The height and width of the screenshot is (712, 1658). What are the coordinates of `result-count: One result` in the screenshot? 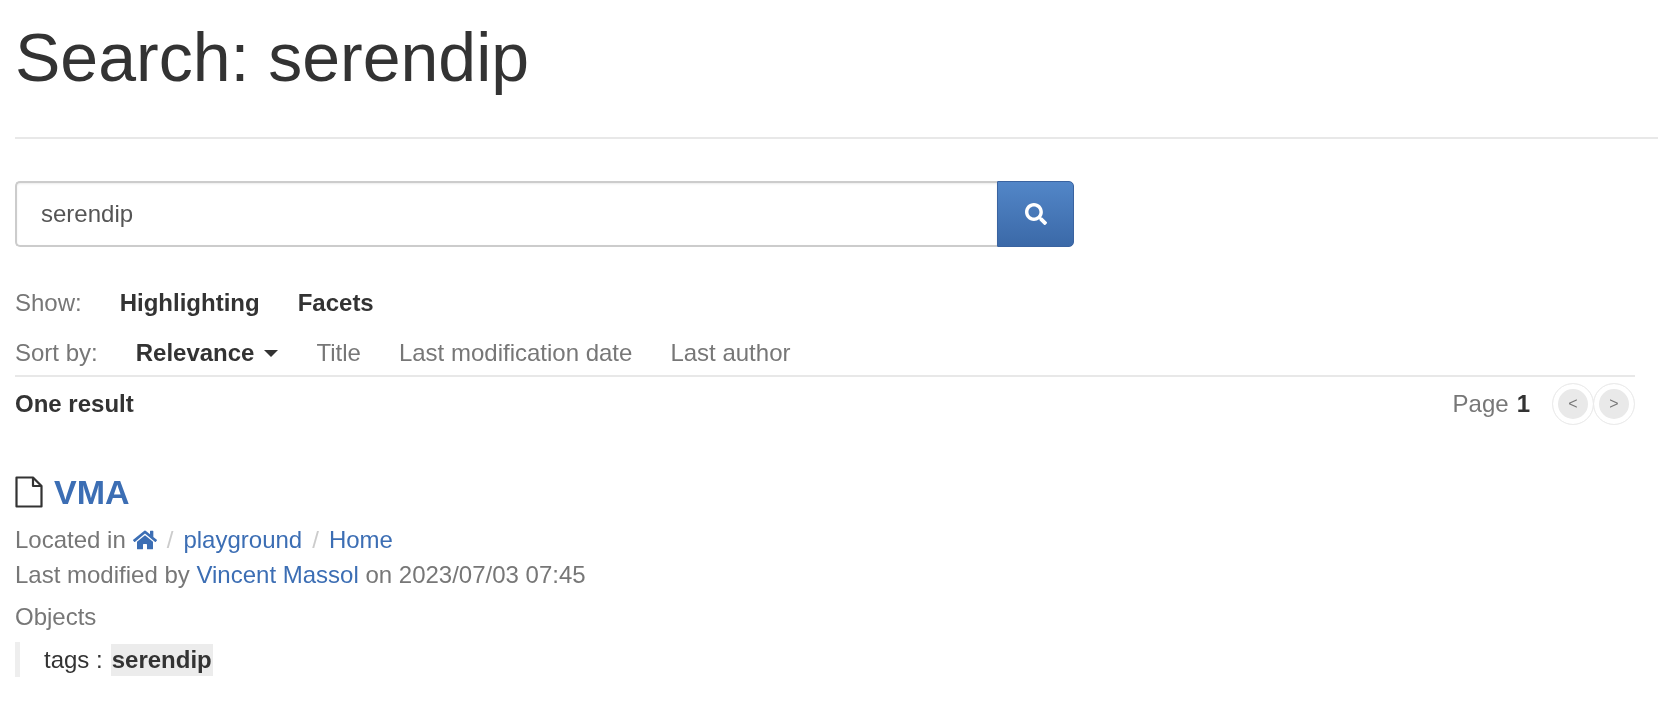 It's located at (74, 404).